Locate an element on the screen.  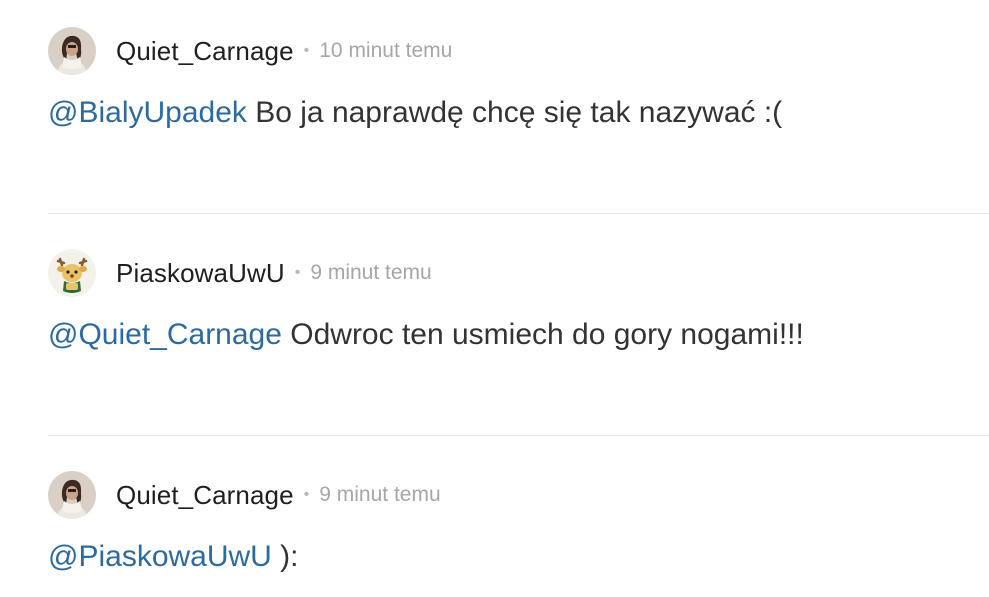
mention-link: @BialyUpadek is located at coordinates (147, 112).